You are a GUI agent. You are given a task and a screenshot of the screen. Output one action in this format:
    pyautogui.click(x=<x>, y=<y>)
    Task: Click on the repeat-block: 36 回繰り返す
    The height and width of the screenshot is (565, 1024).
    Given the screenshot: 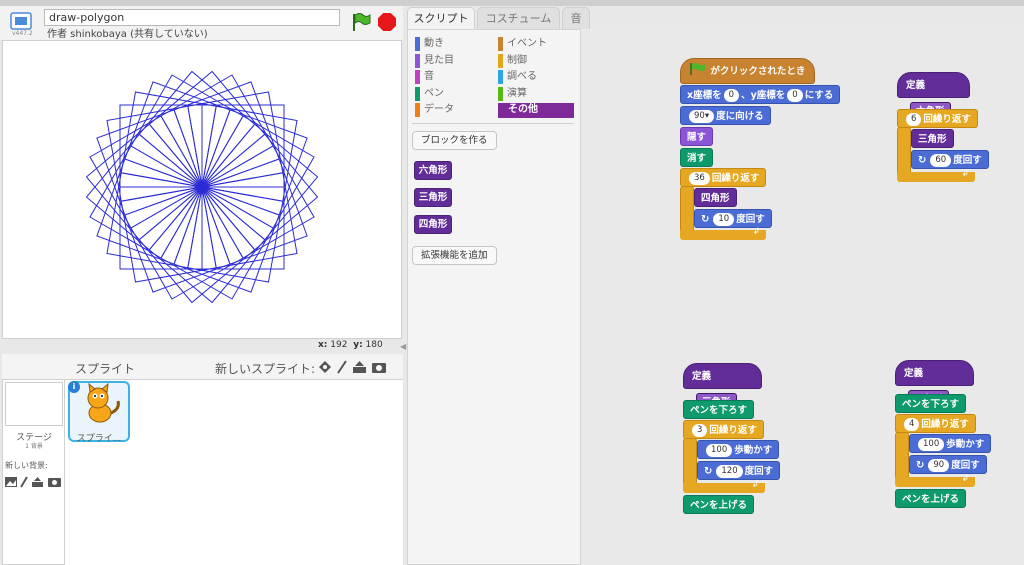 What is the action you would take?
    pyautogui.click(x=723, y=177)
    